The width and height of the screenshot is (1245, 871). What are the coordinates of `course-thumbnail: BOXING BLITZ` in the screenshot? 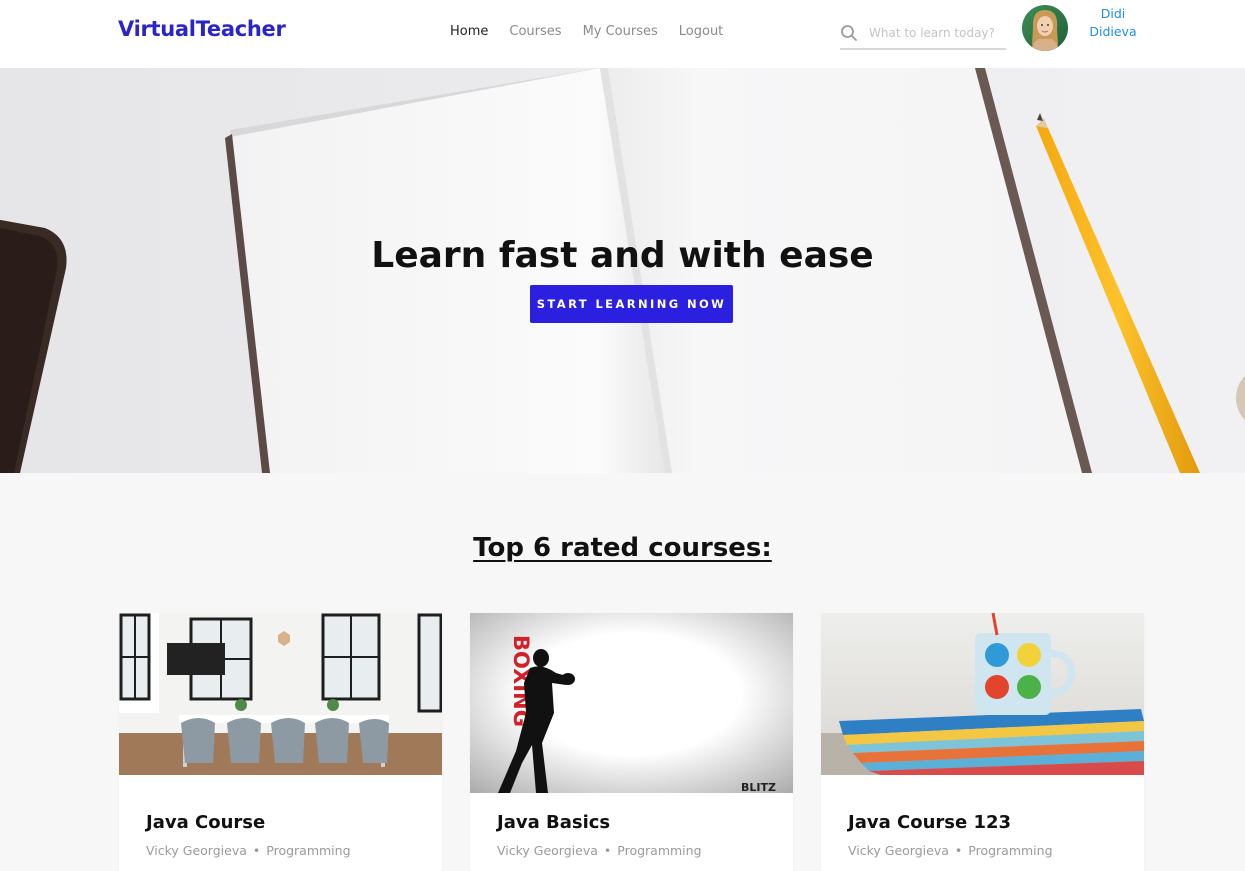 It's located at (631, 703).